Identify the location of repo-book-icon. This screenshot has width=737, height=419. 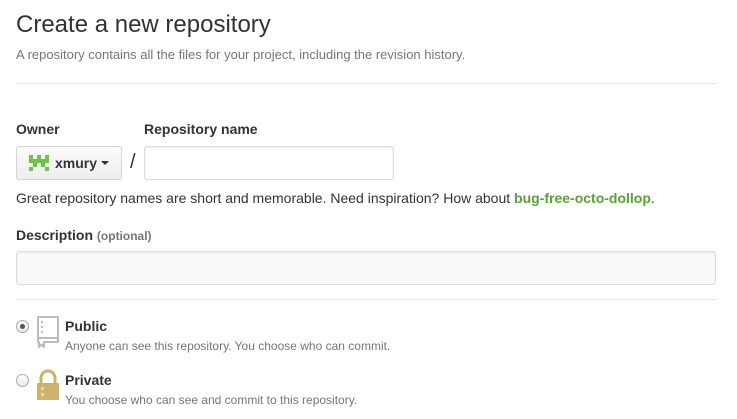
(48, 332).